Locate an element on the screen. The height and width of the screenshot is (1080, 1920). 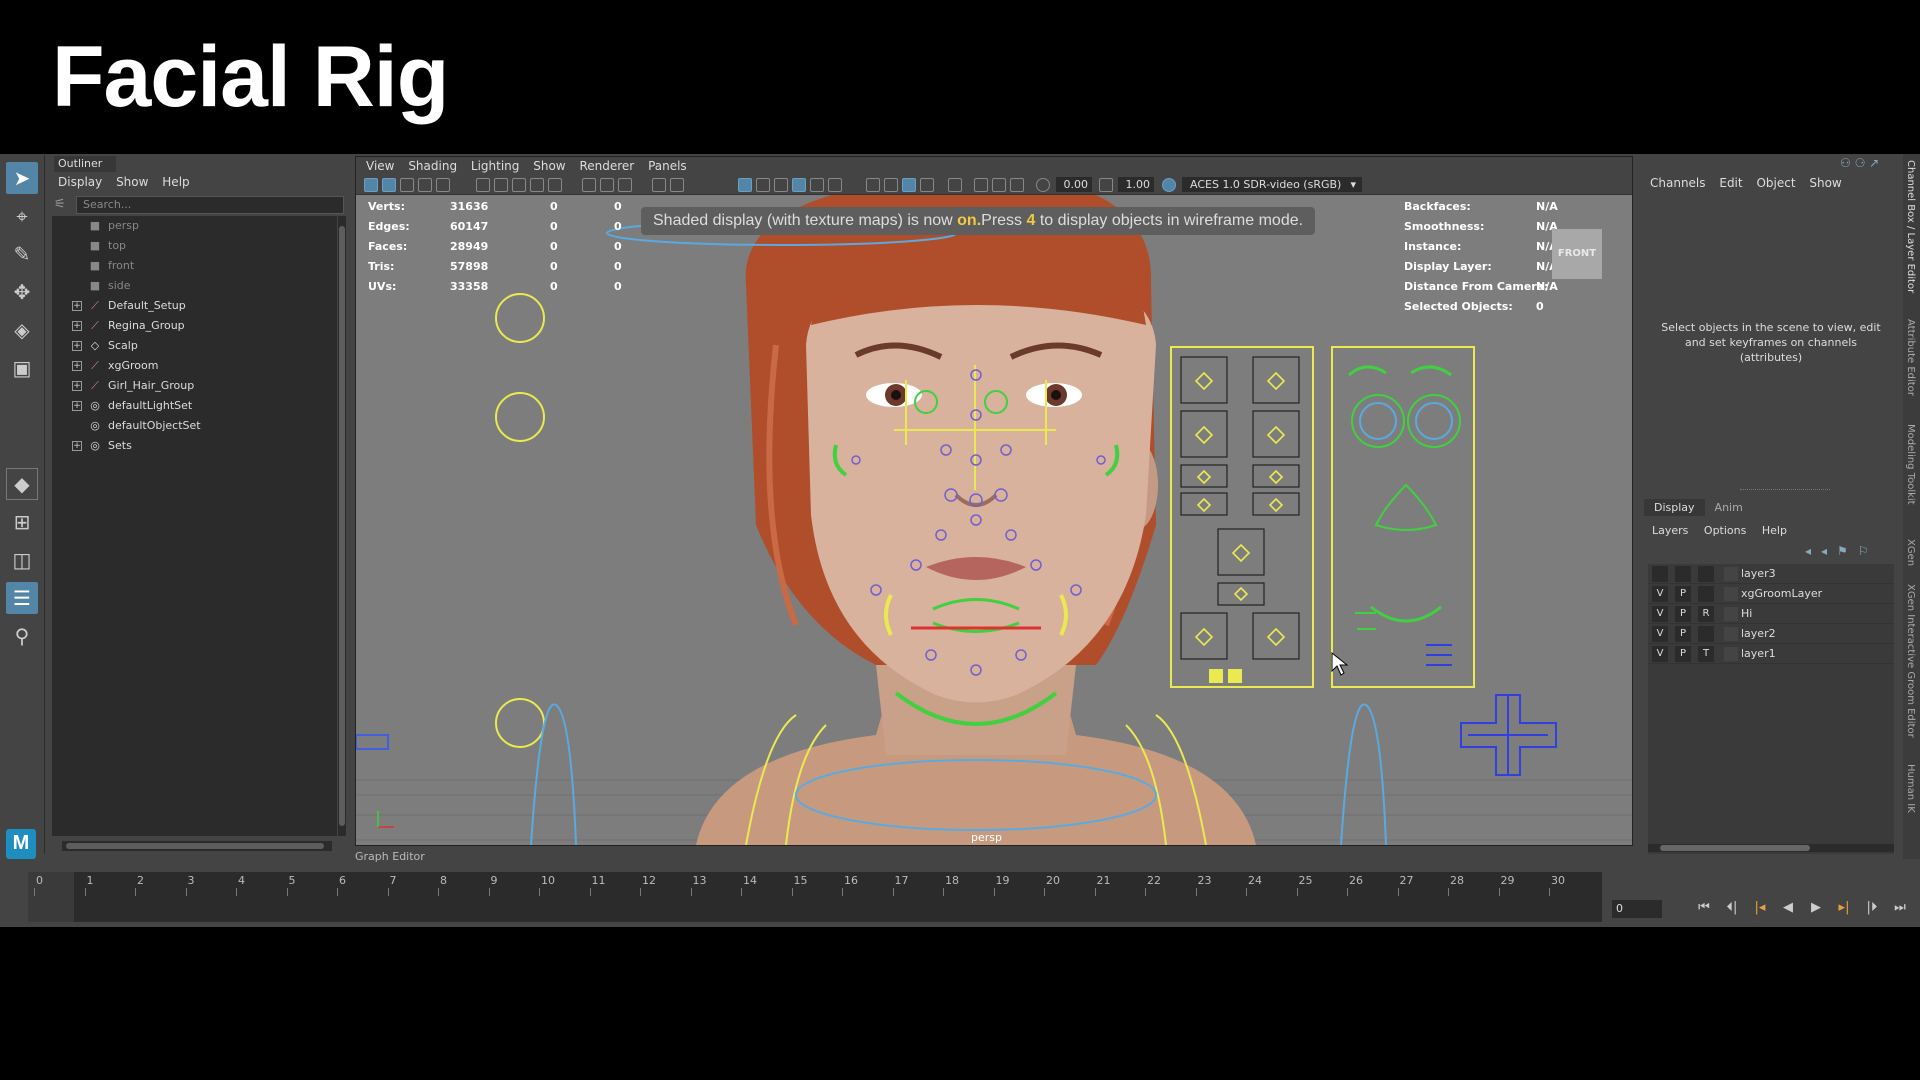
view-cube: FRONT is located at coordinates (1577, 254).